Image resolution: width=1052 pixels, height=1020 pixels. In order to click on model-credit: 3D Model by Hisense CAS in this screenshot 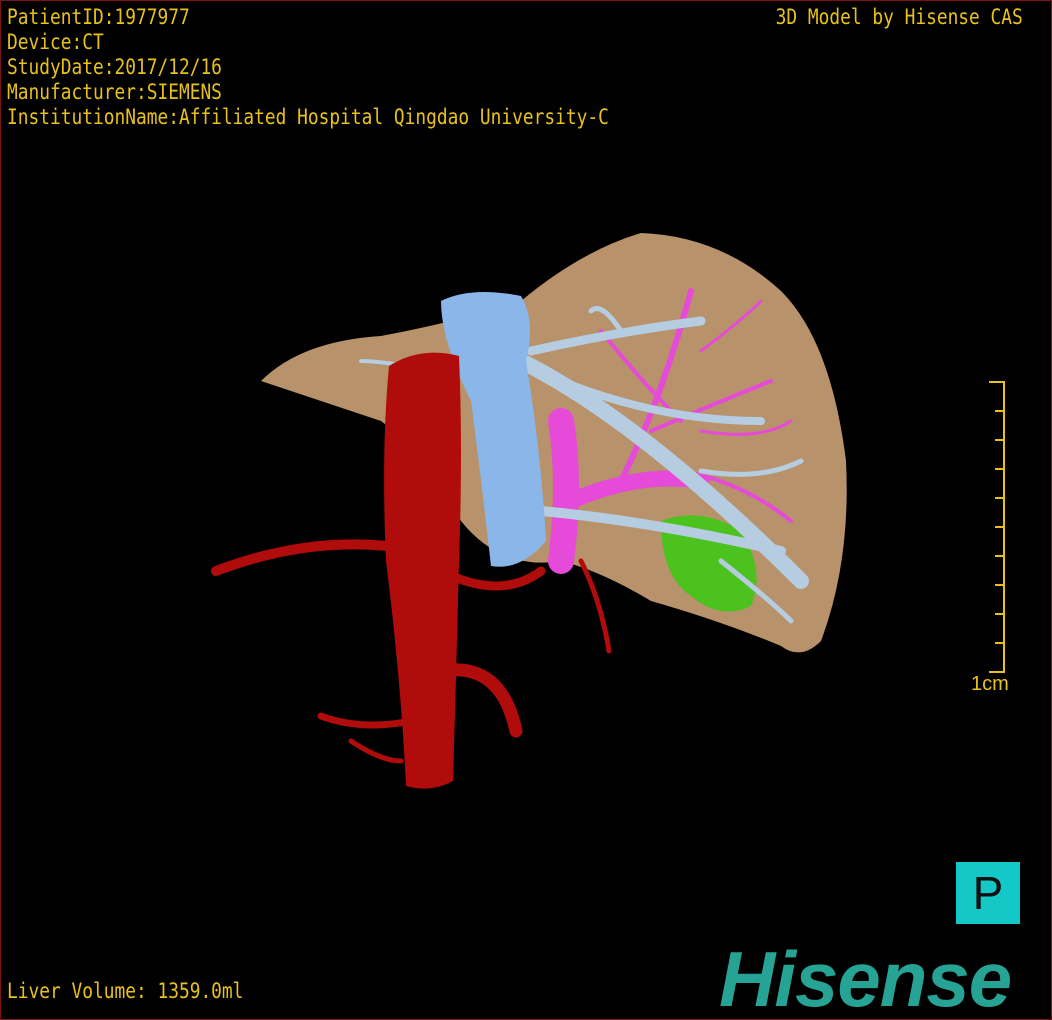, I will do `click(899, 17)`.